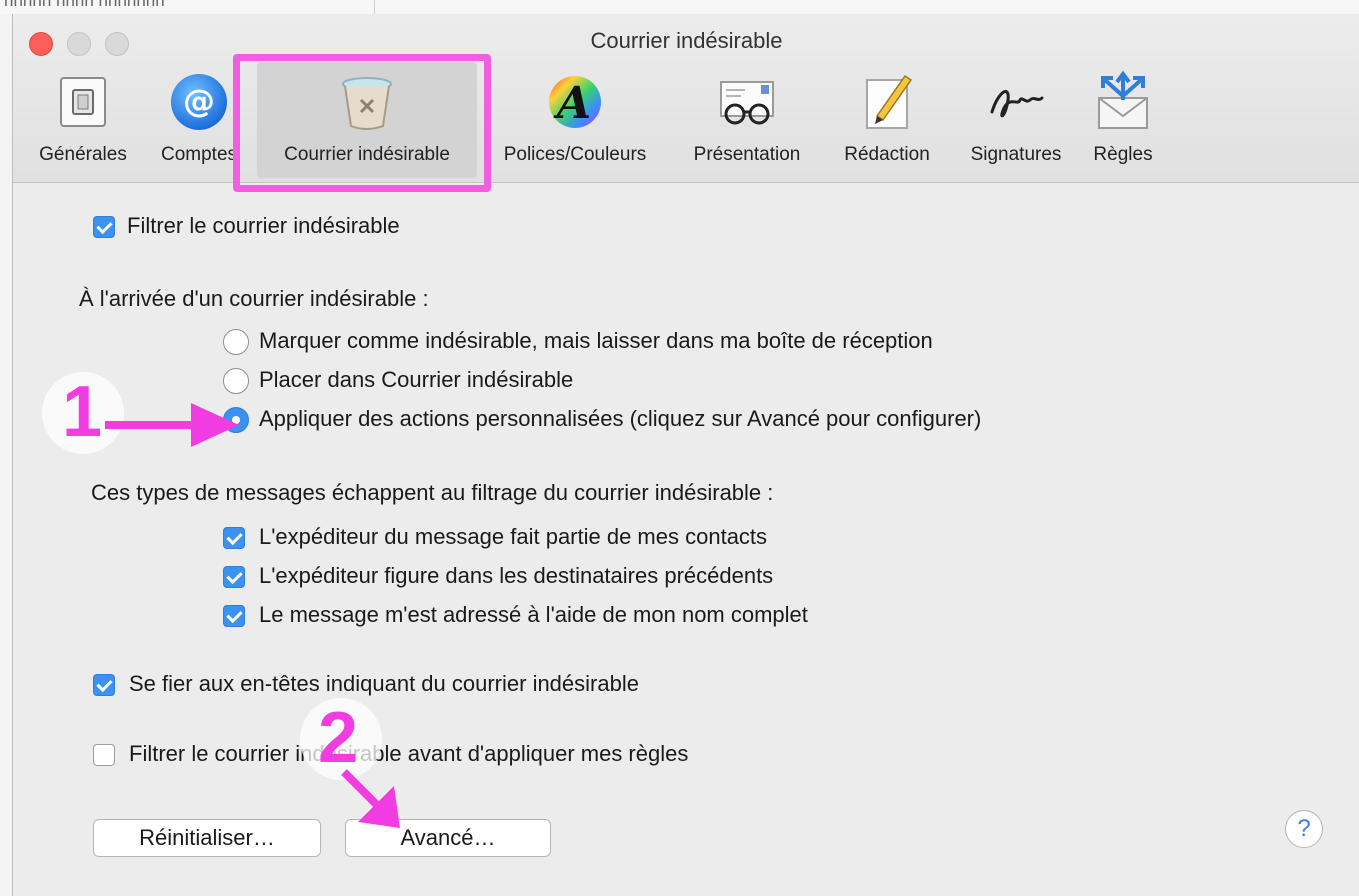  Describe the element at coordinates (370, 798) in the screenshot. I see `step-2-arrow-icon` at that location.